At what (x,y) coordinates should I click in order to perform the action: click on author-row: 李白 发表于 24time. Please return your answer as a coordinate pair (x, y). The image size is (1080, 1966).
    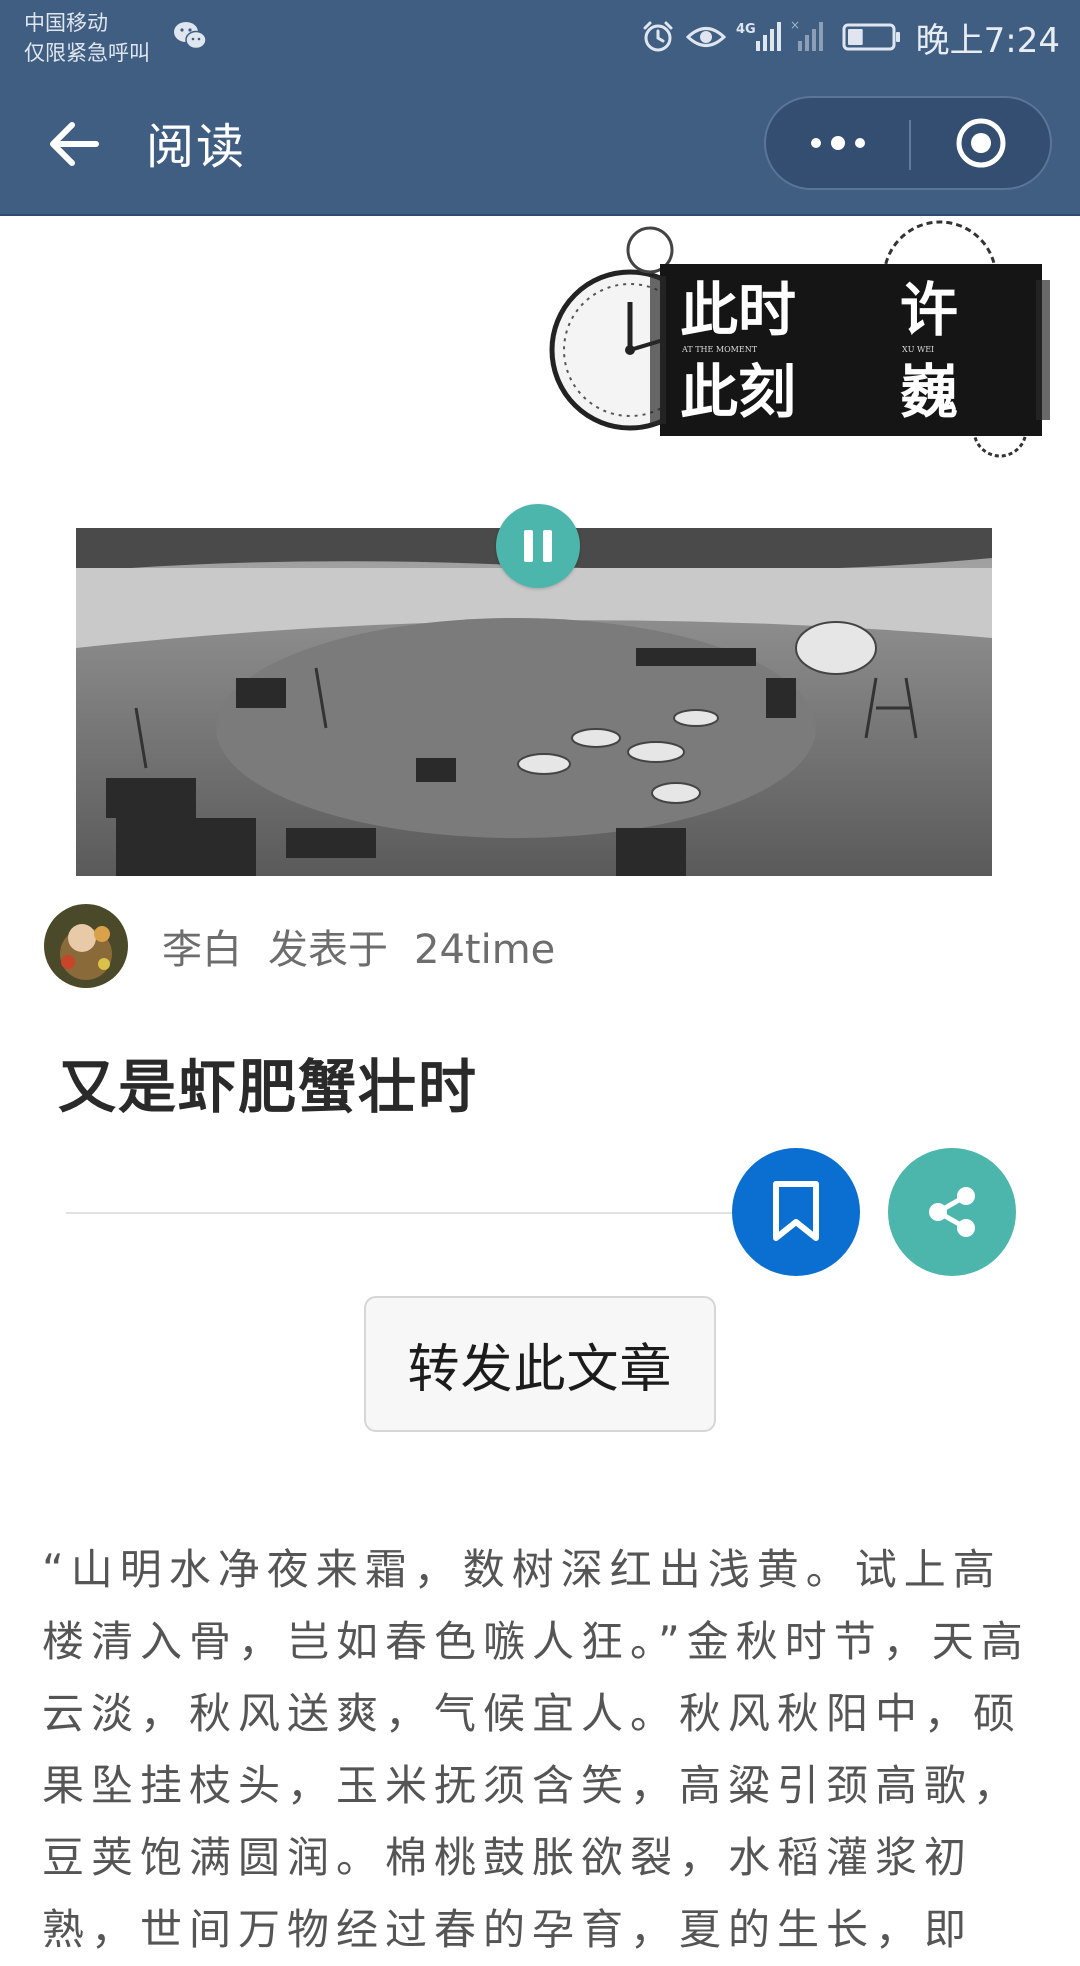
    Looking at the image, I should click on (312, 946).